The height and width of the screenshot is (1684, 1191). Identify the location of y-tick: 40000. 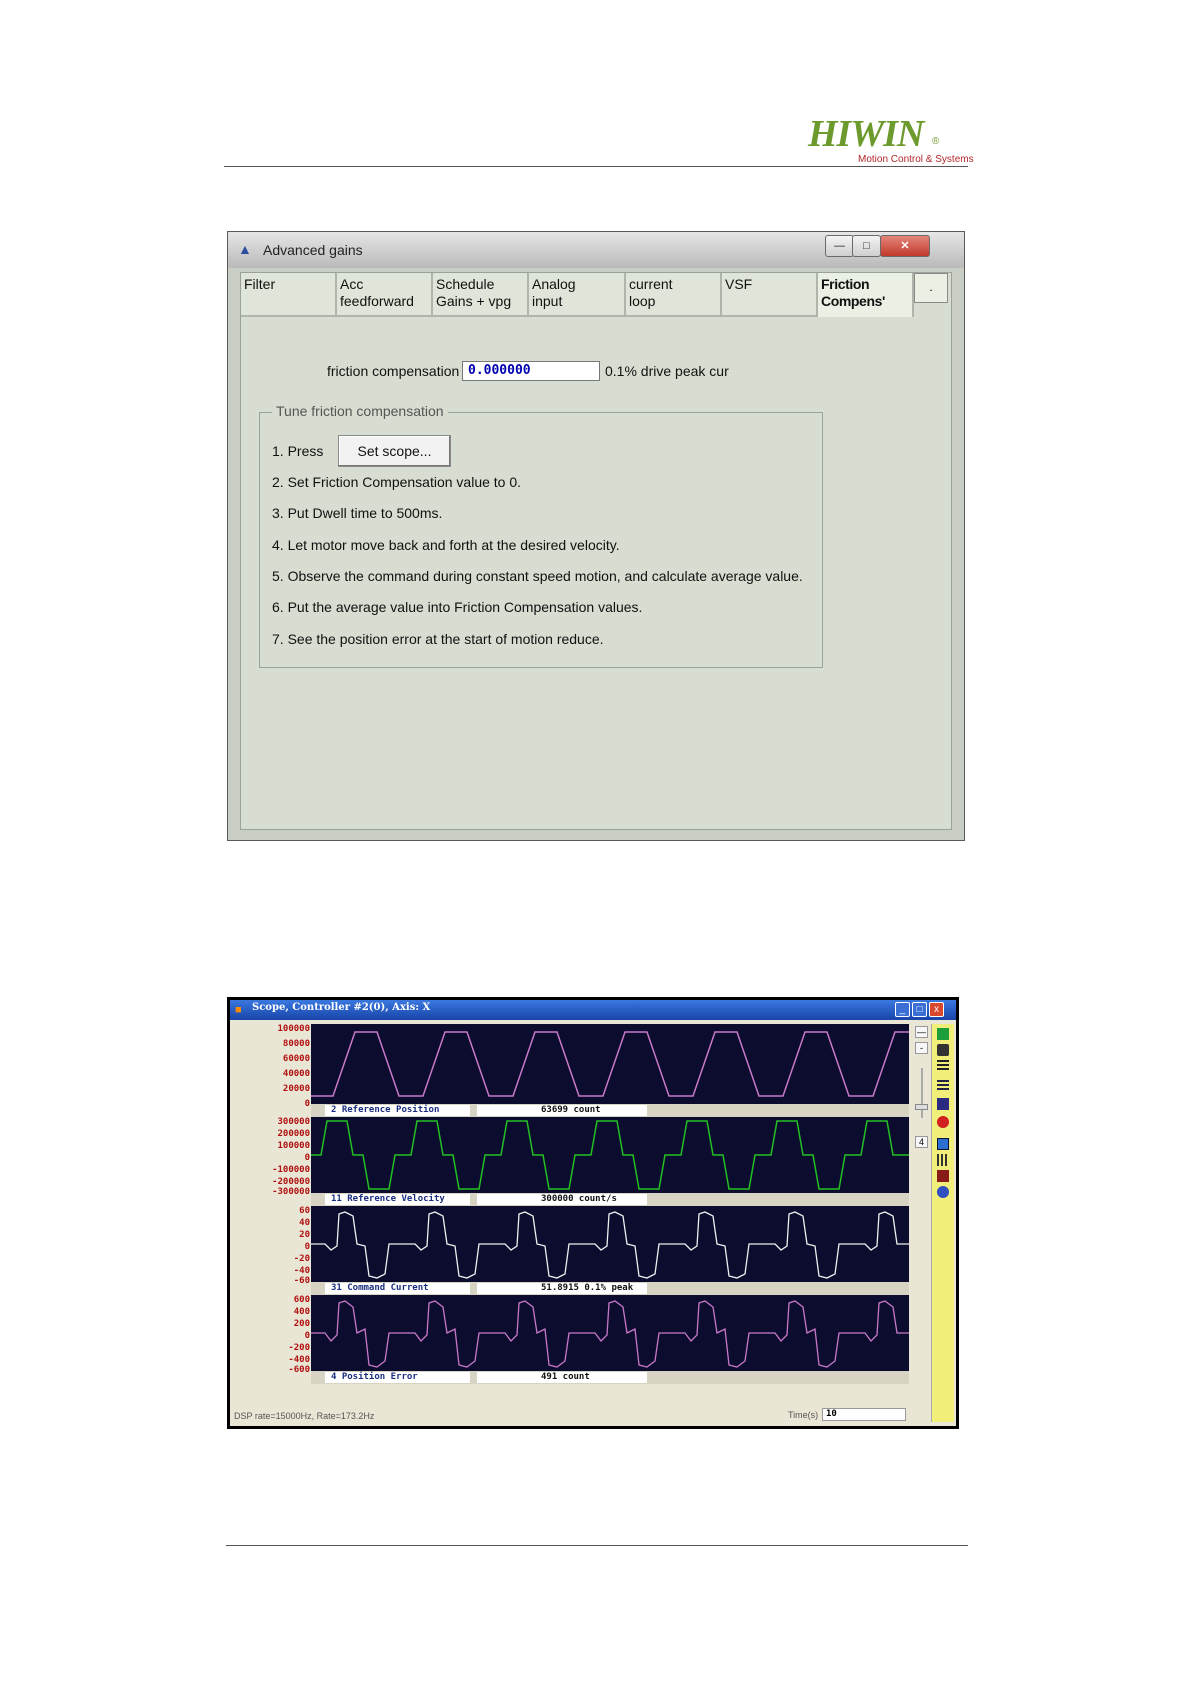
(296, 1074).